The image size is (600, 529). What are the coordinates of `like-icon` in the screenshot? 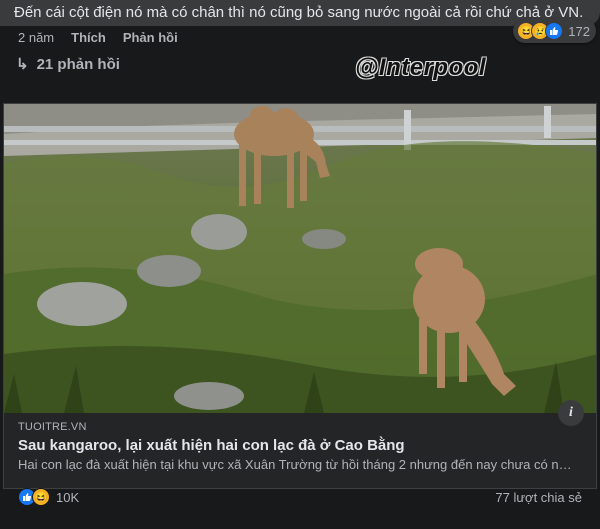 It's located at (554, 31).